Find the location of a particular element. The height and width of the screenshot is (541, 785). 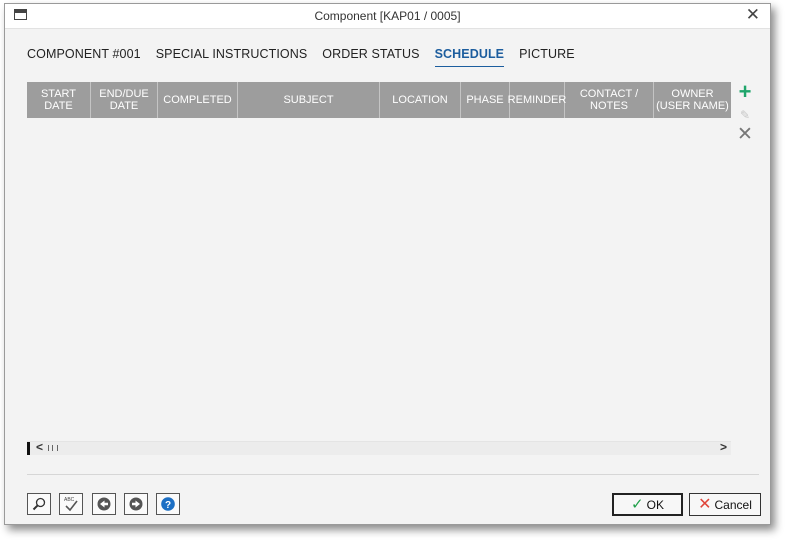

previous-button is located at coordinates (104, 504).